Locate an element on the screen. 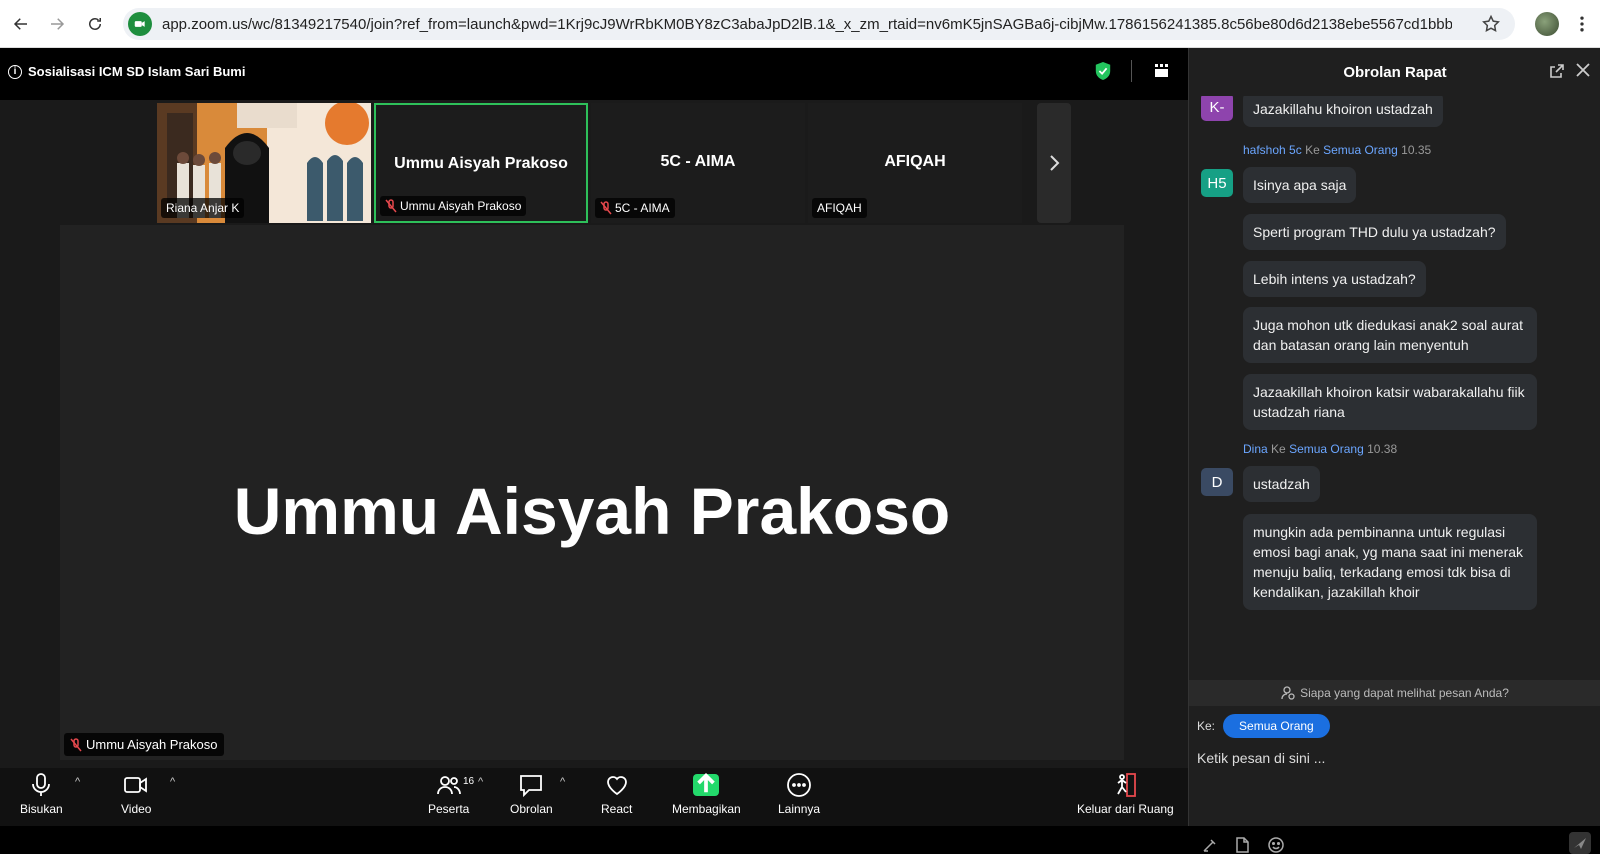 The height and width of the screenshot is (854, 1600). person-info-icon is located at coordinates (1288, 693).